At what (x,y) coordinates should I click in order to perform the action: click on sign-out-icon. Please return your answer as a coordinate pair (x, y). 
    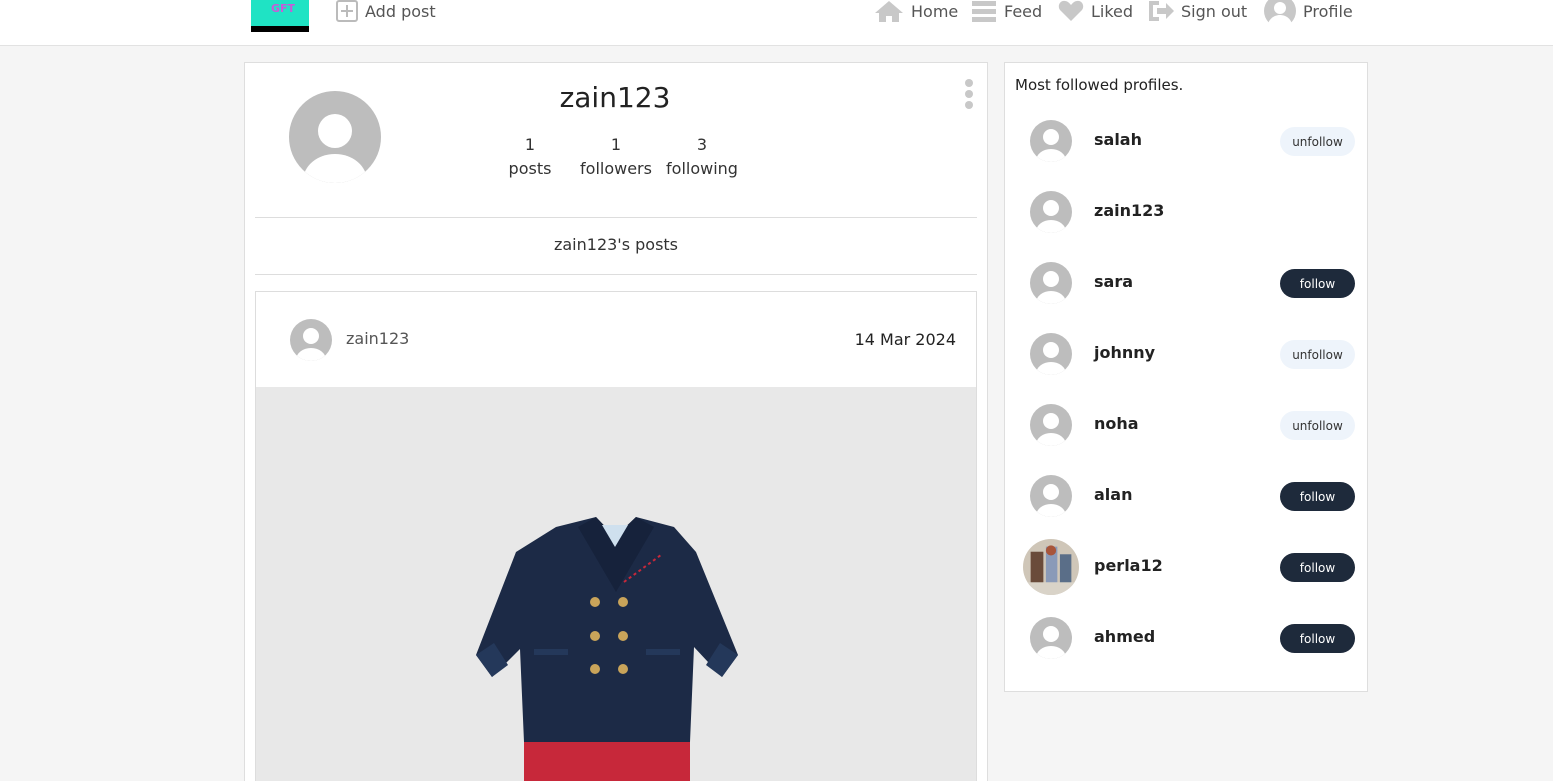
    Looking at the image, I should click on (1161, 11).